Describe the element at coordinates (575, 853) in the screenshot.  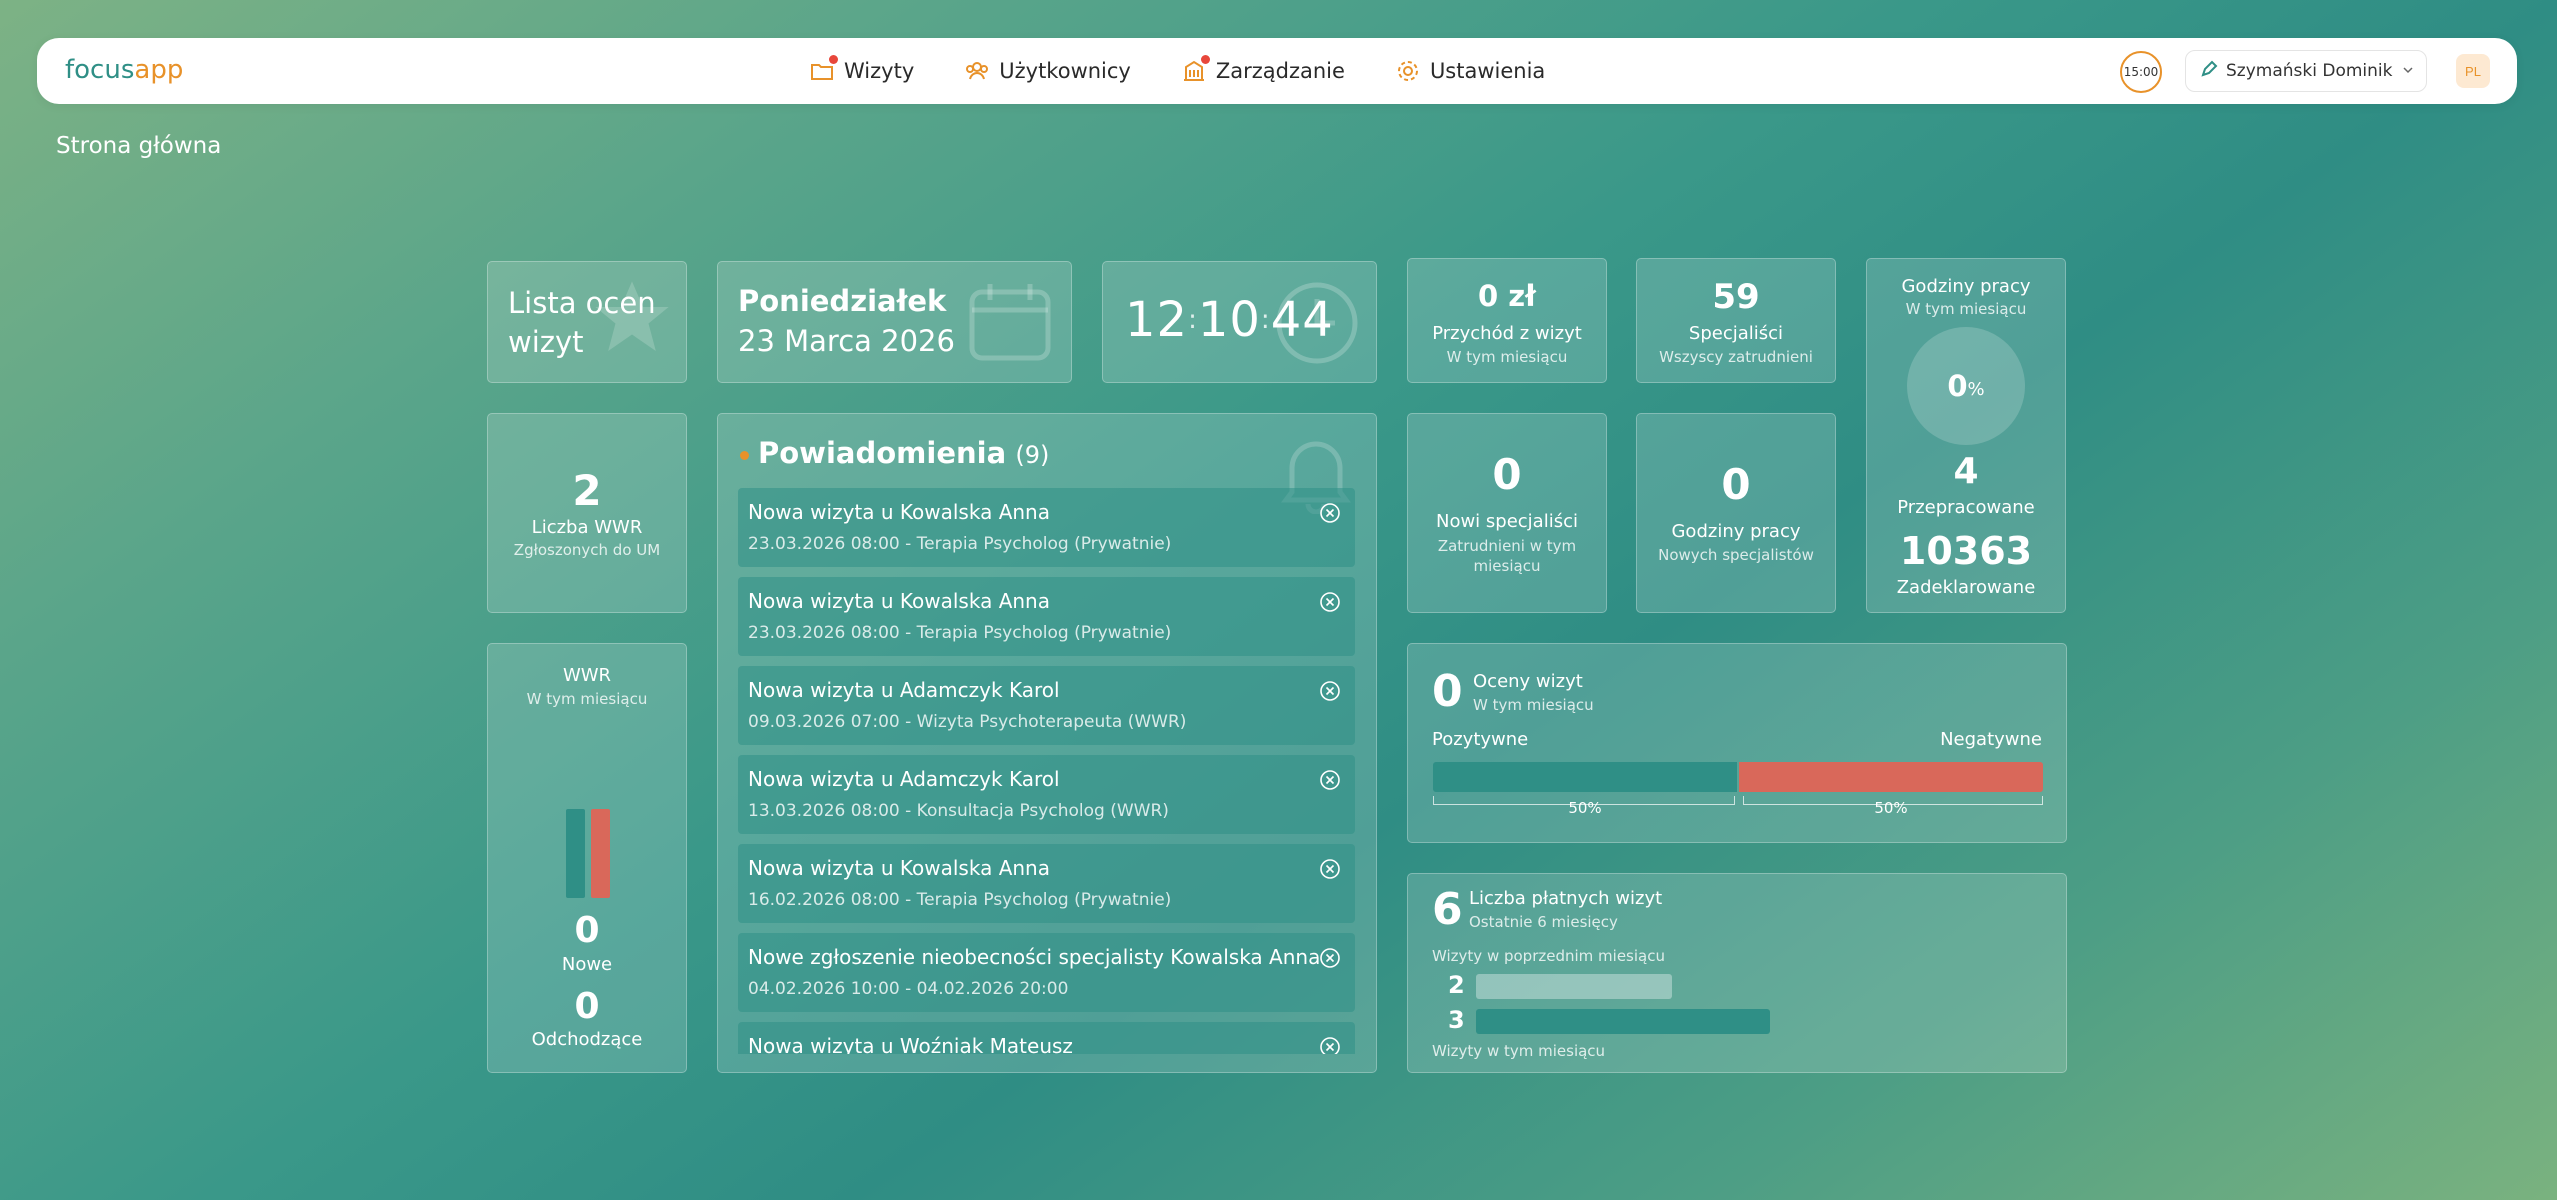
I see `wwr-new-bar` at that location.